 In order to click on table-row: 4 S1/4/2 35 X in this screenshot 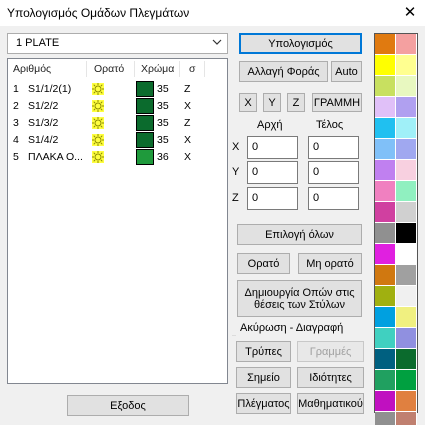, I will do `click(117, 140)`.